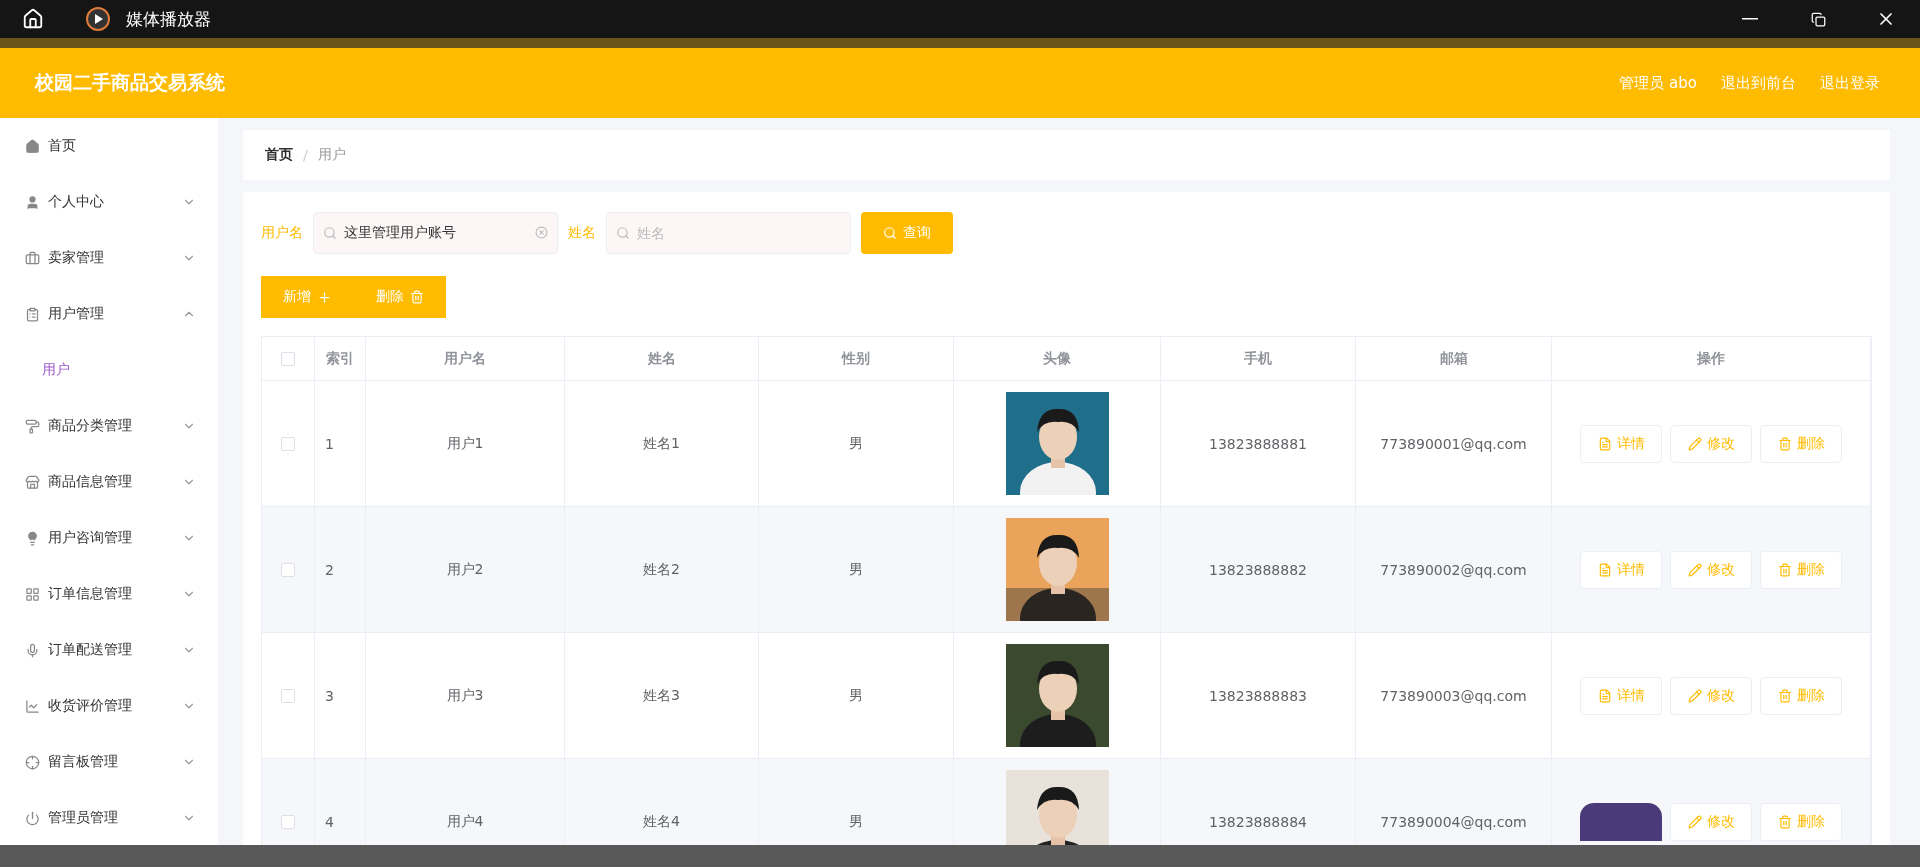  What do you see at coordinates (1453, 443) in the screenshot?
I see `table-cell: 773890001@qq.com` at bounding box center [1453, 443].